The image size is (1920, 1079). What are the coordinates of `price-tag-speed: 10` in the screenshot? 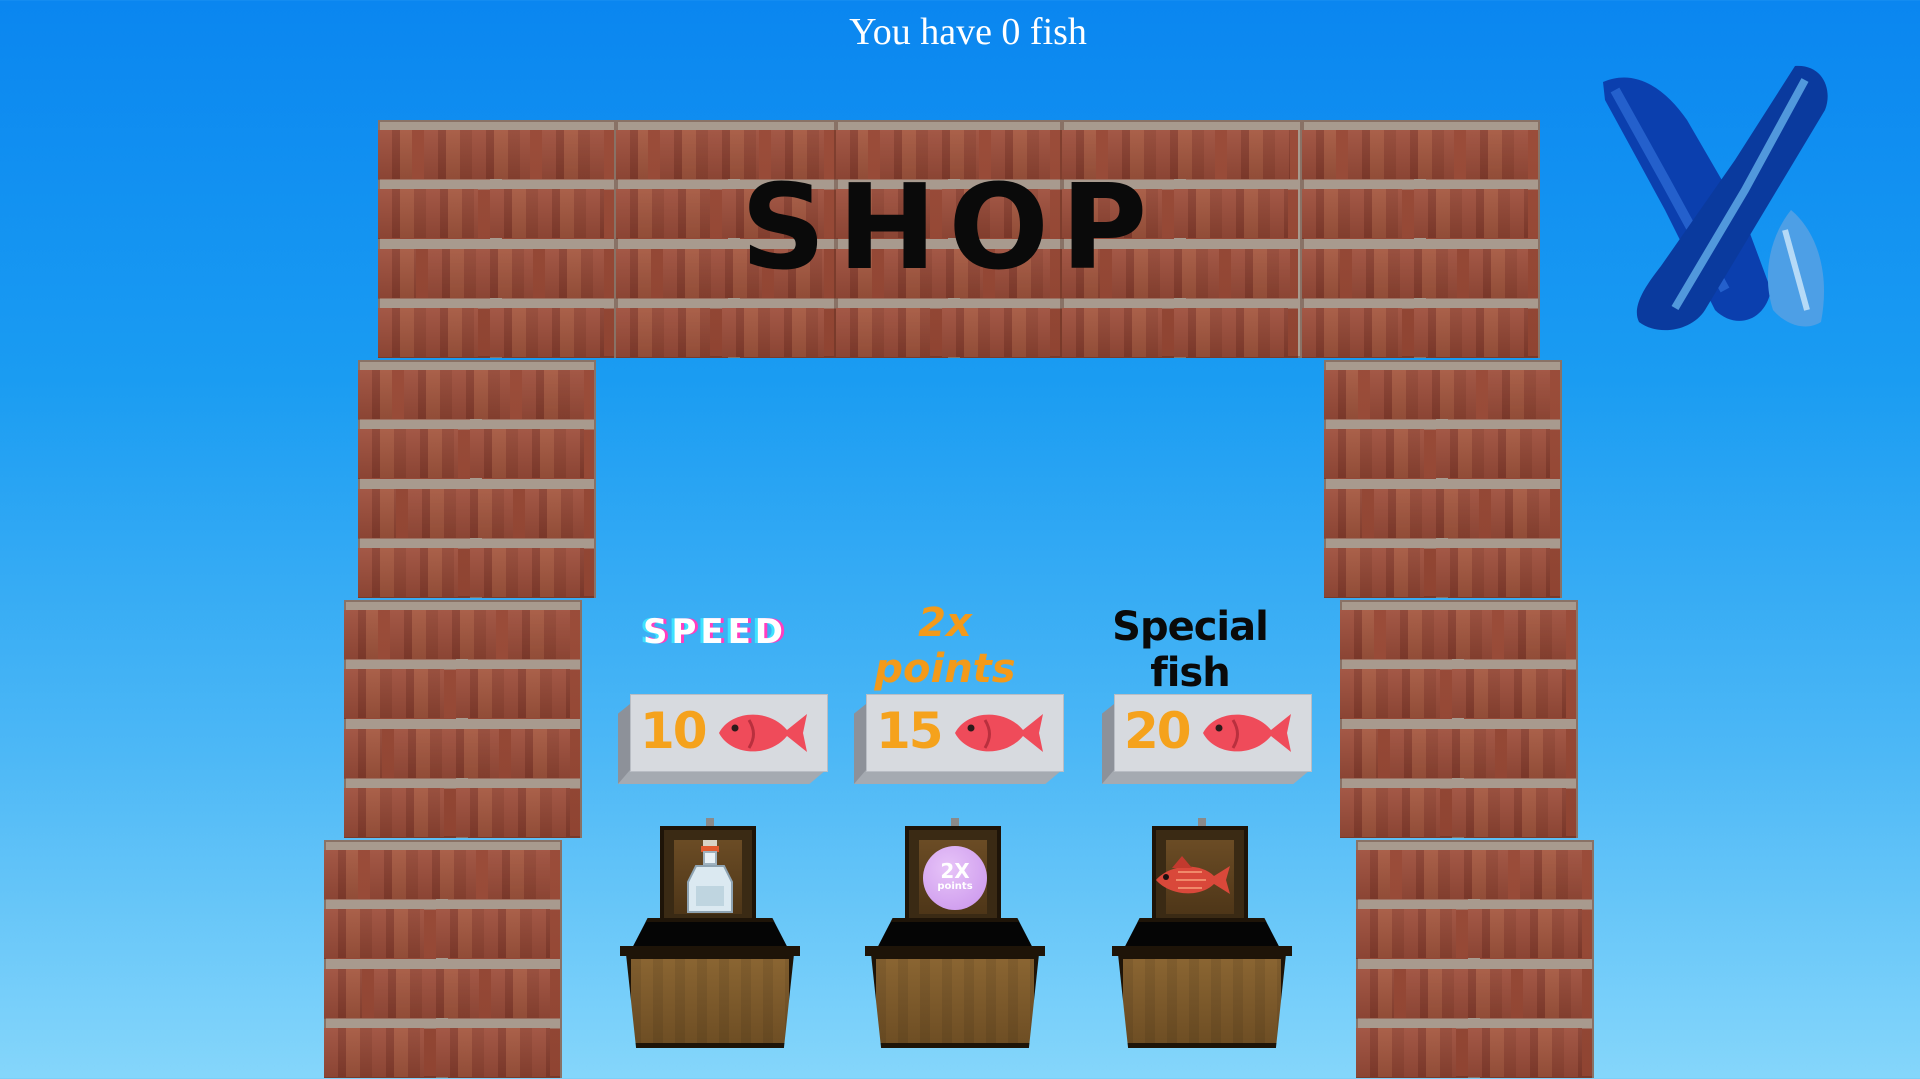 It's located at (723, 739).